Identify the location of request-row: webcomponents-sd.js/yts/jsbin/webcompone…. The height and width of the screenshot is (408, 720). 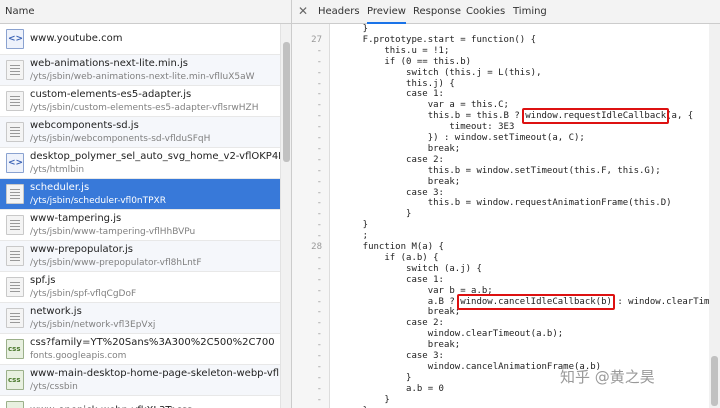
(140, 132).